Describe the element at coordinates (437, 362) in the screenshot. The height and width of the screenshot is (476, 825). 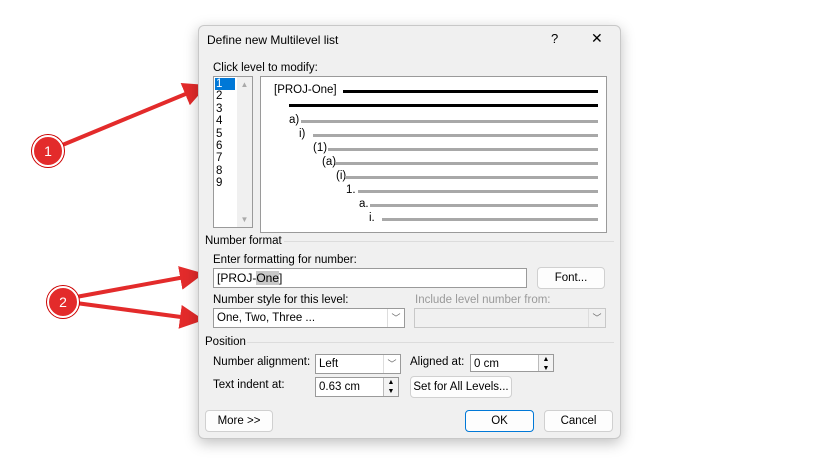
I see `aligned-at-label: Aligned at:` at that location.